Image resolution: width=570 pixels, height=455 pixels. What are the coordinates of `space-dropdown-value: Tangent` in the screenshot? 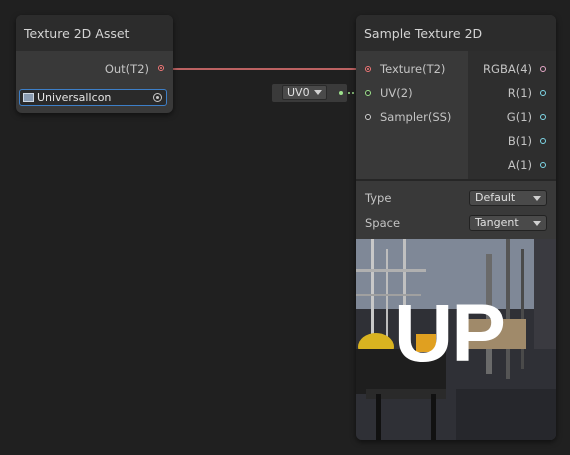 It's located at (497, 222).